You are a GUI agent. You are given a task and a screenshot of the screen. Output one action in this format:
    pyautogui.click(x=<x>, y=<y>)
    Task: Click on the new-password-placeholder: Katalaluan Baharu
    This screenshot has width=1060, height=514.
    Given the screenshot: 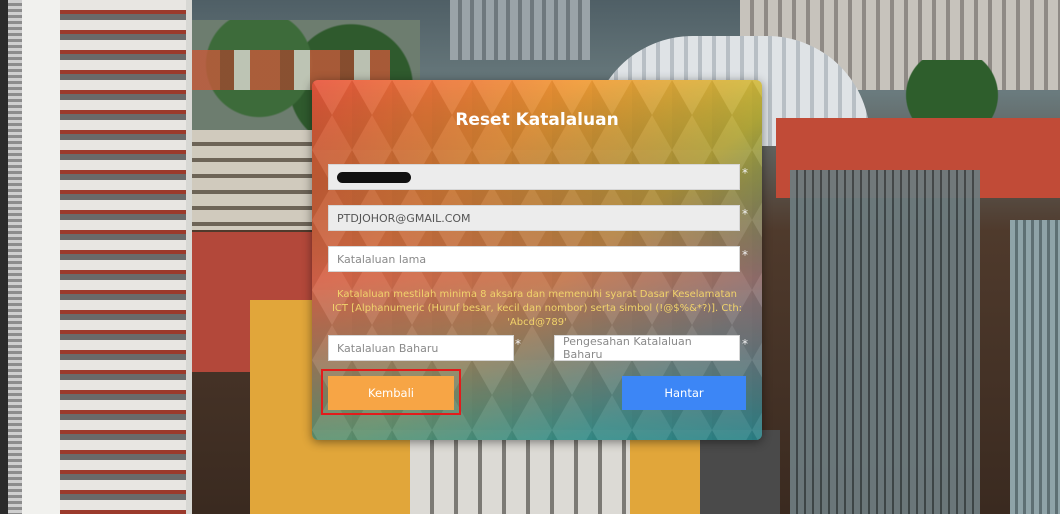 What is the action you would take?
    pyautogui.click(x=388, y=348)
    